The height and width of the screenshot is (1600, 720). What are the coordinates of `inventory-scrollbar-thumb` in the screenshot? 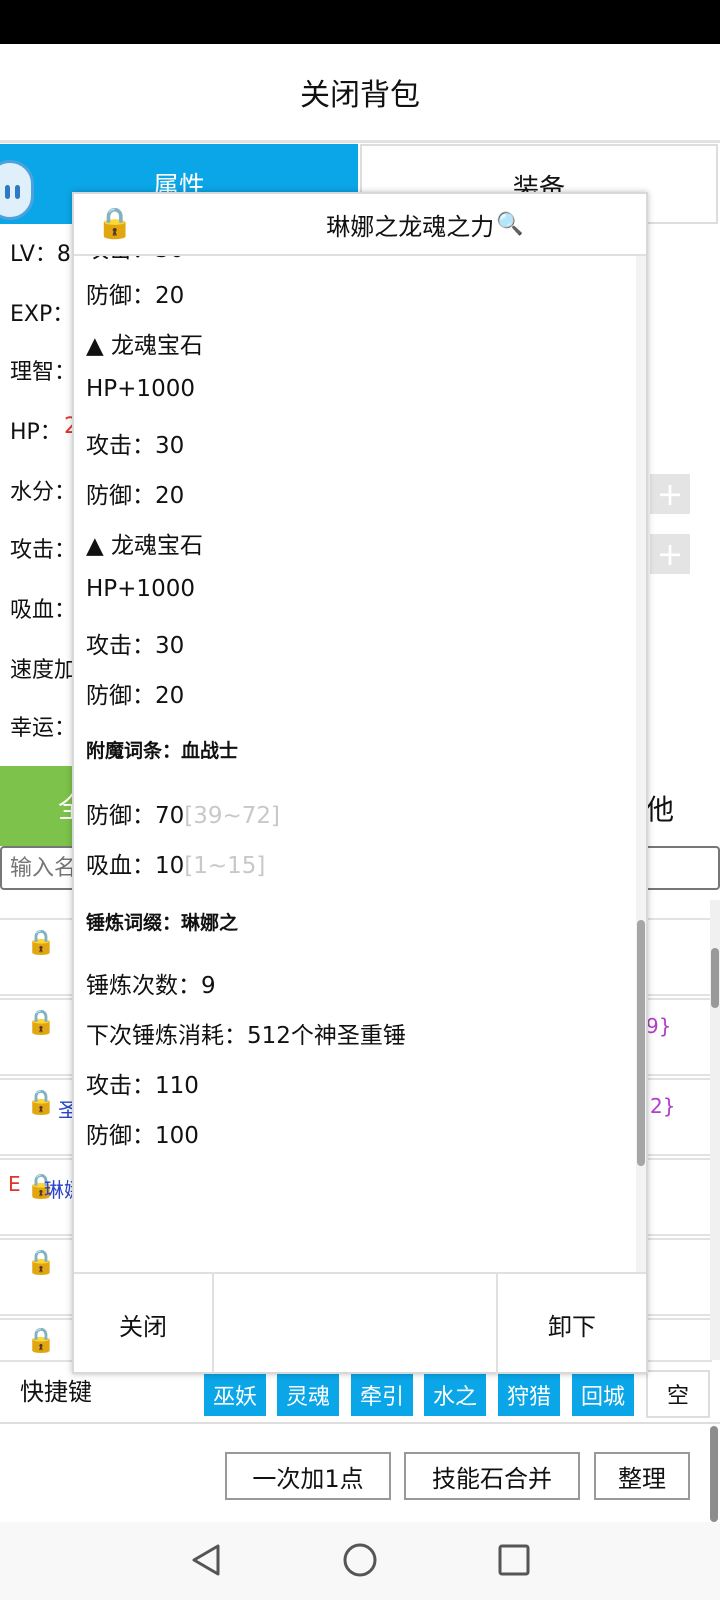 It's located at (715, 978).